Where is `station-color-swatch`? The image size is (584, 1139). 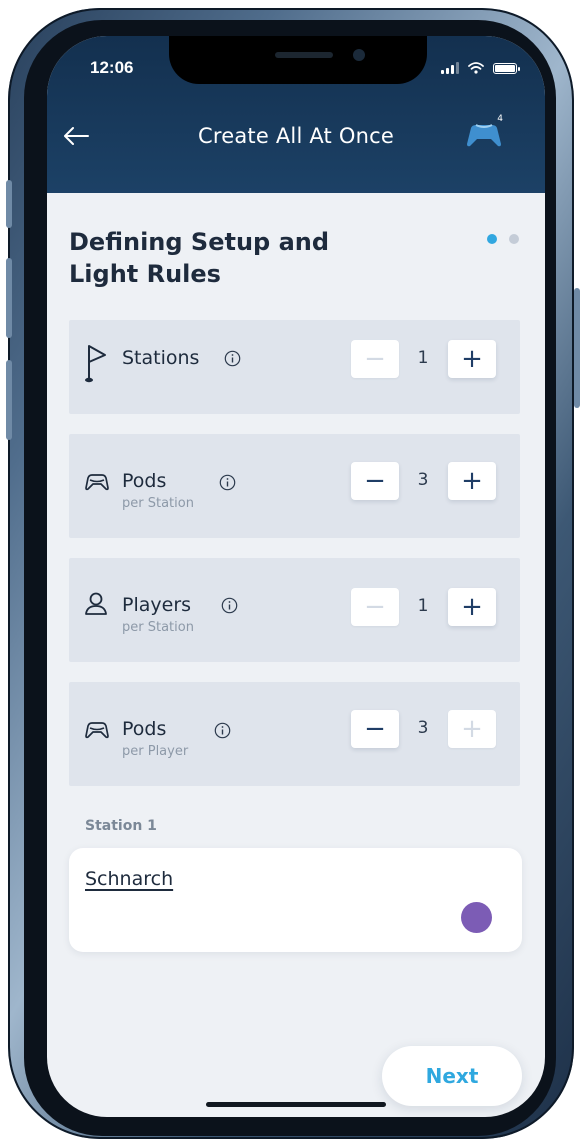 station-color-swatch is located at coordinates (476, 917).